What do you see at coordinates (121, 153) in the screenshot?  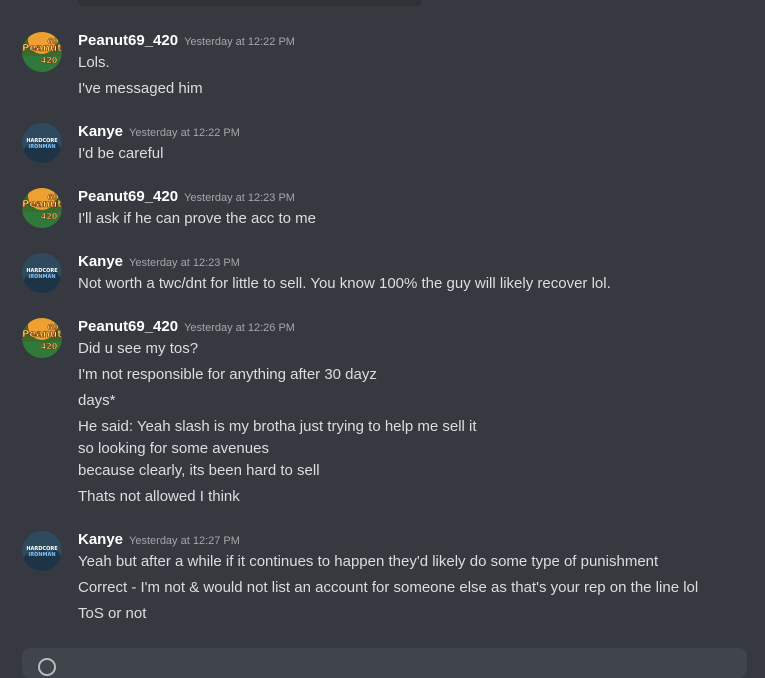 I see `message-text: I'd be careful` at bounding box center [121, 153].